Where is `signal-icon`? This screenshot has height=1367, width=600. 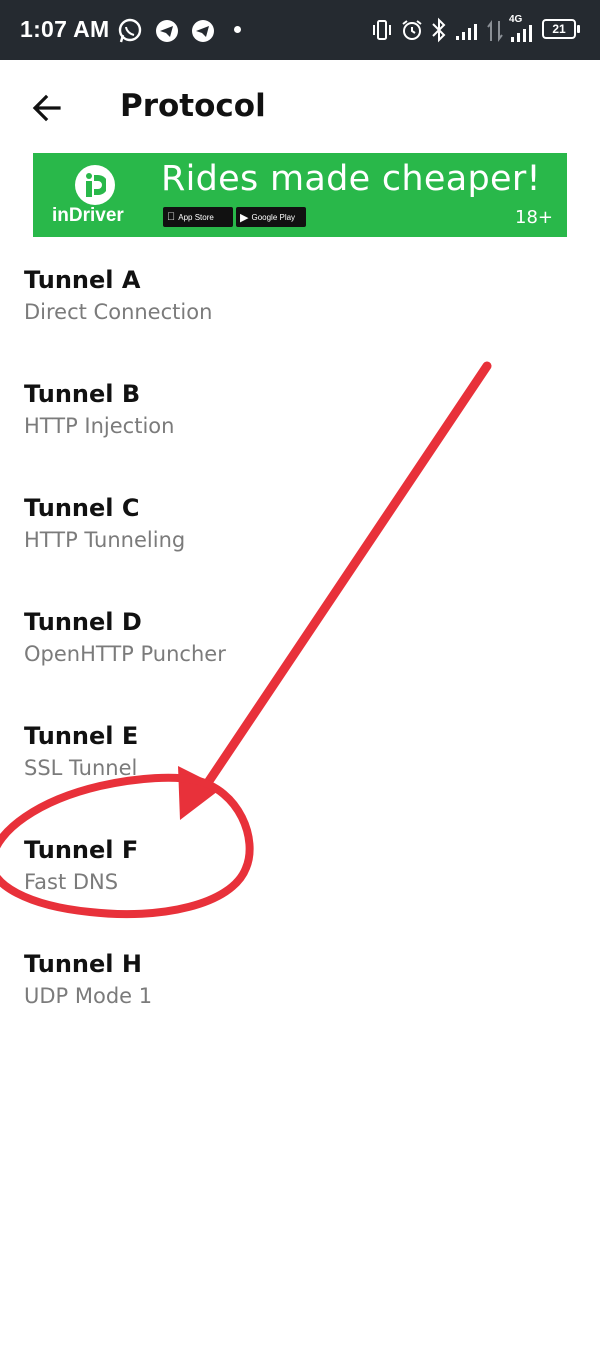
signal-icon is located at coordinates (466, 32).